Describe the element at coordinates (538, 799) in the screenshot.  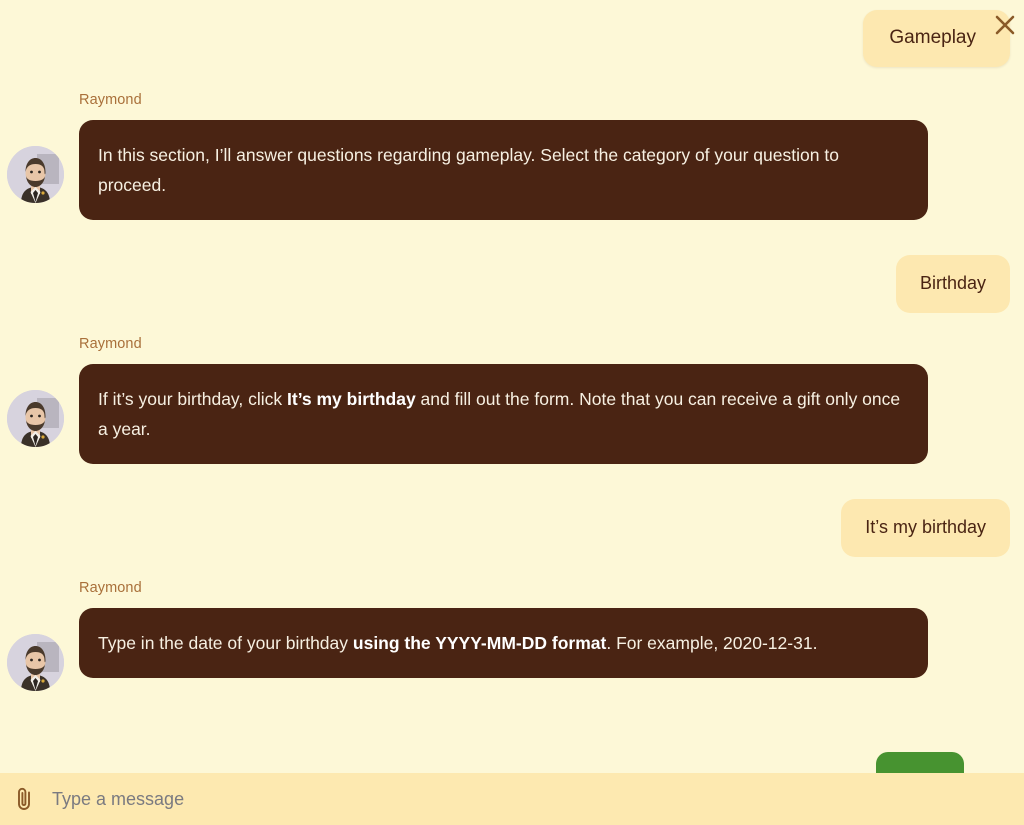
I see `message-input` at that location.